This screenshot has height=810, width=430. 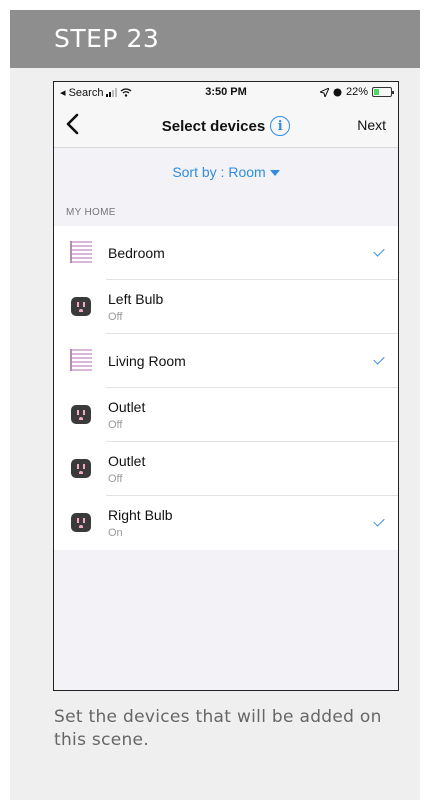 I want to click on navigation-bar: Select devices i Next, so click(x=226, y=125).